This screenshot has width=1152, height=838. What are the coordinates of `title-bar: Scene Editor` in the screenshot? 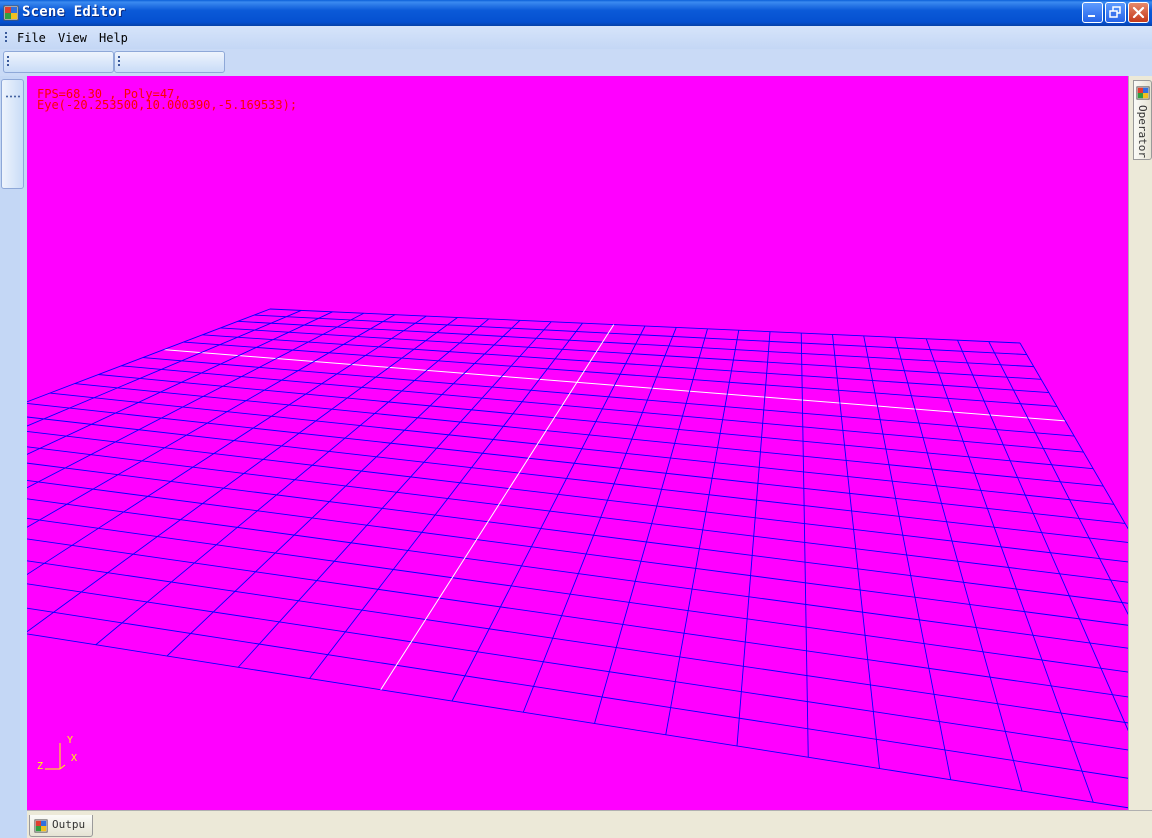 It's located at (576, 13).